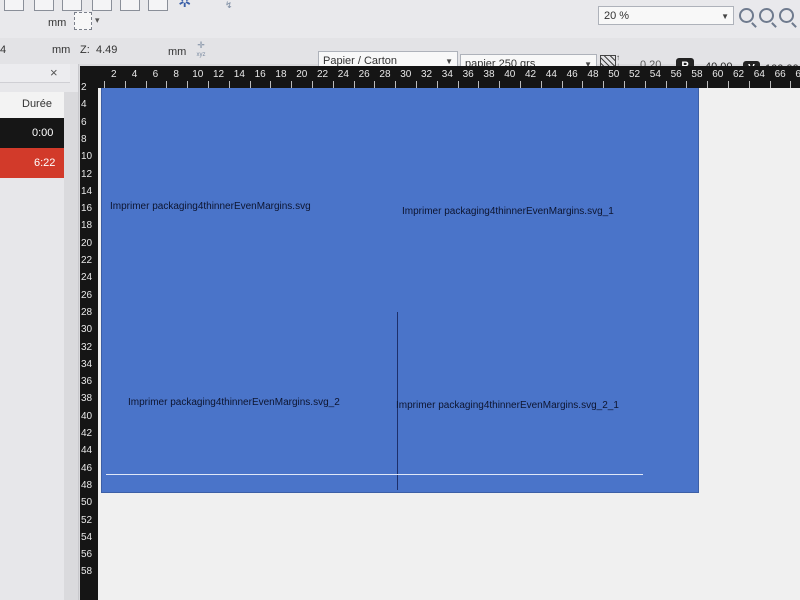  Describe the element at coordinates (35, 73) in the screenshot. I see `panel-header` at that location.